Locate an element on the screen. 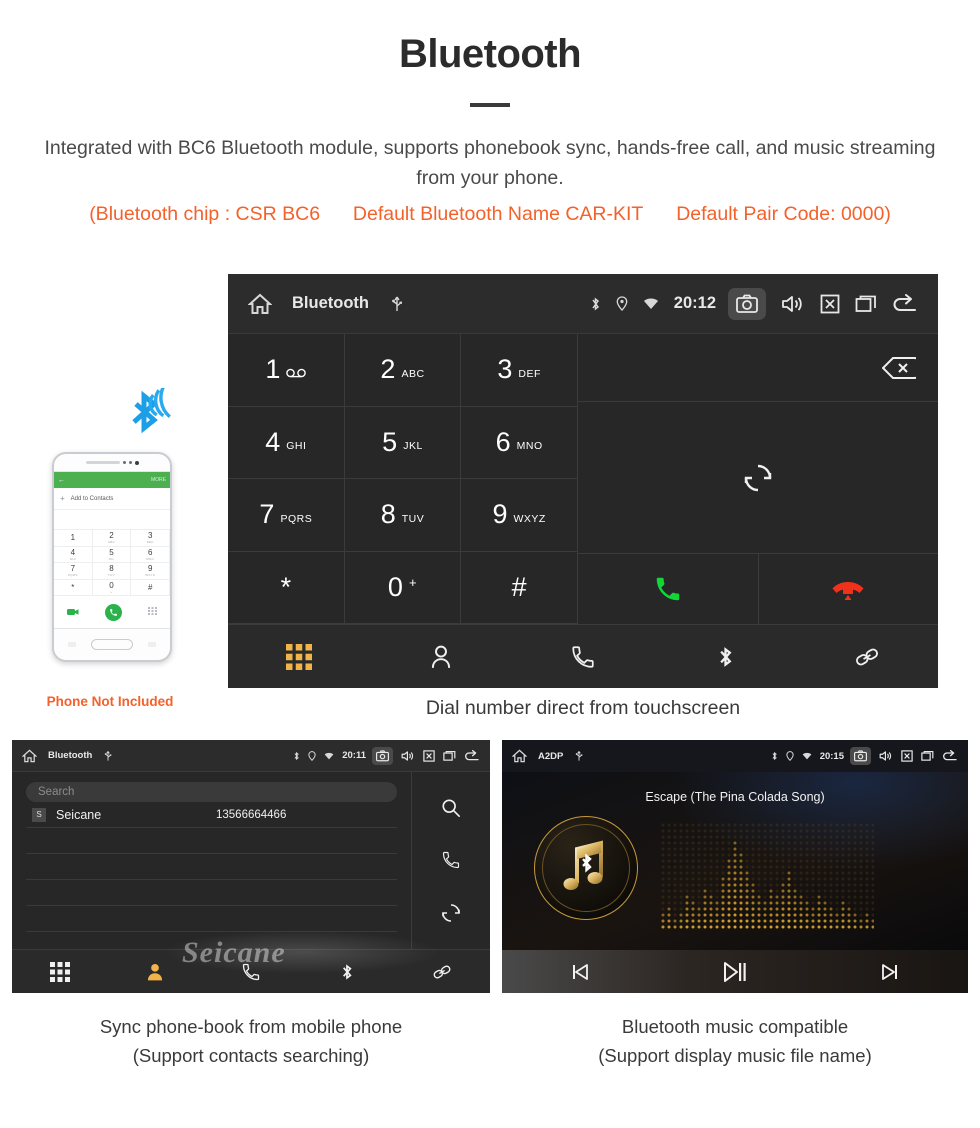 The width and height of the screenshot is (980, 1128). play-pause-button is located at coordinates (734, 972).